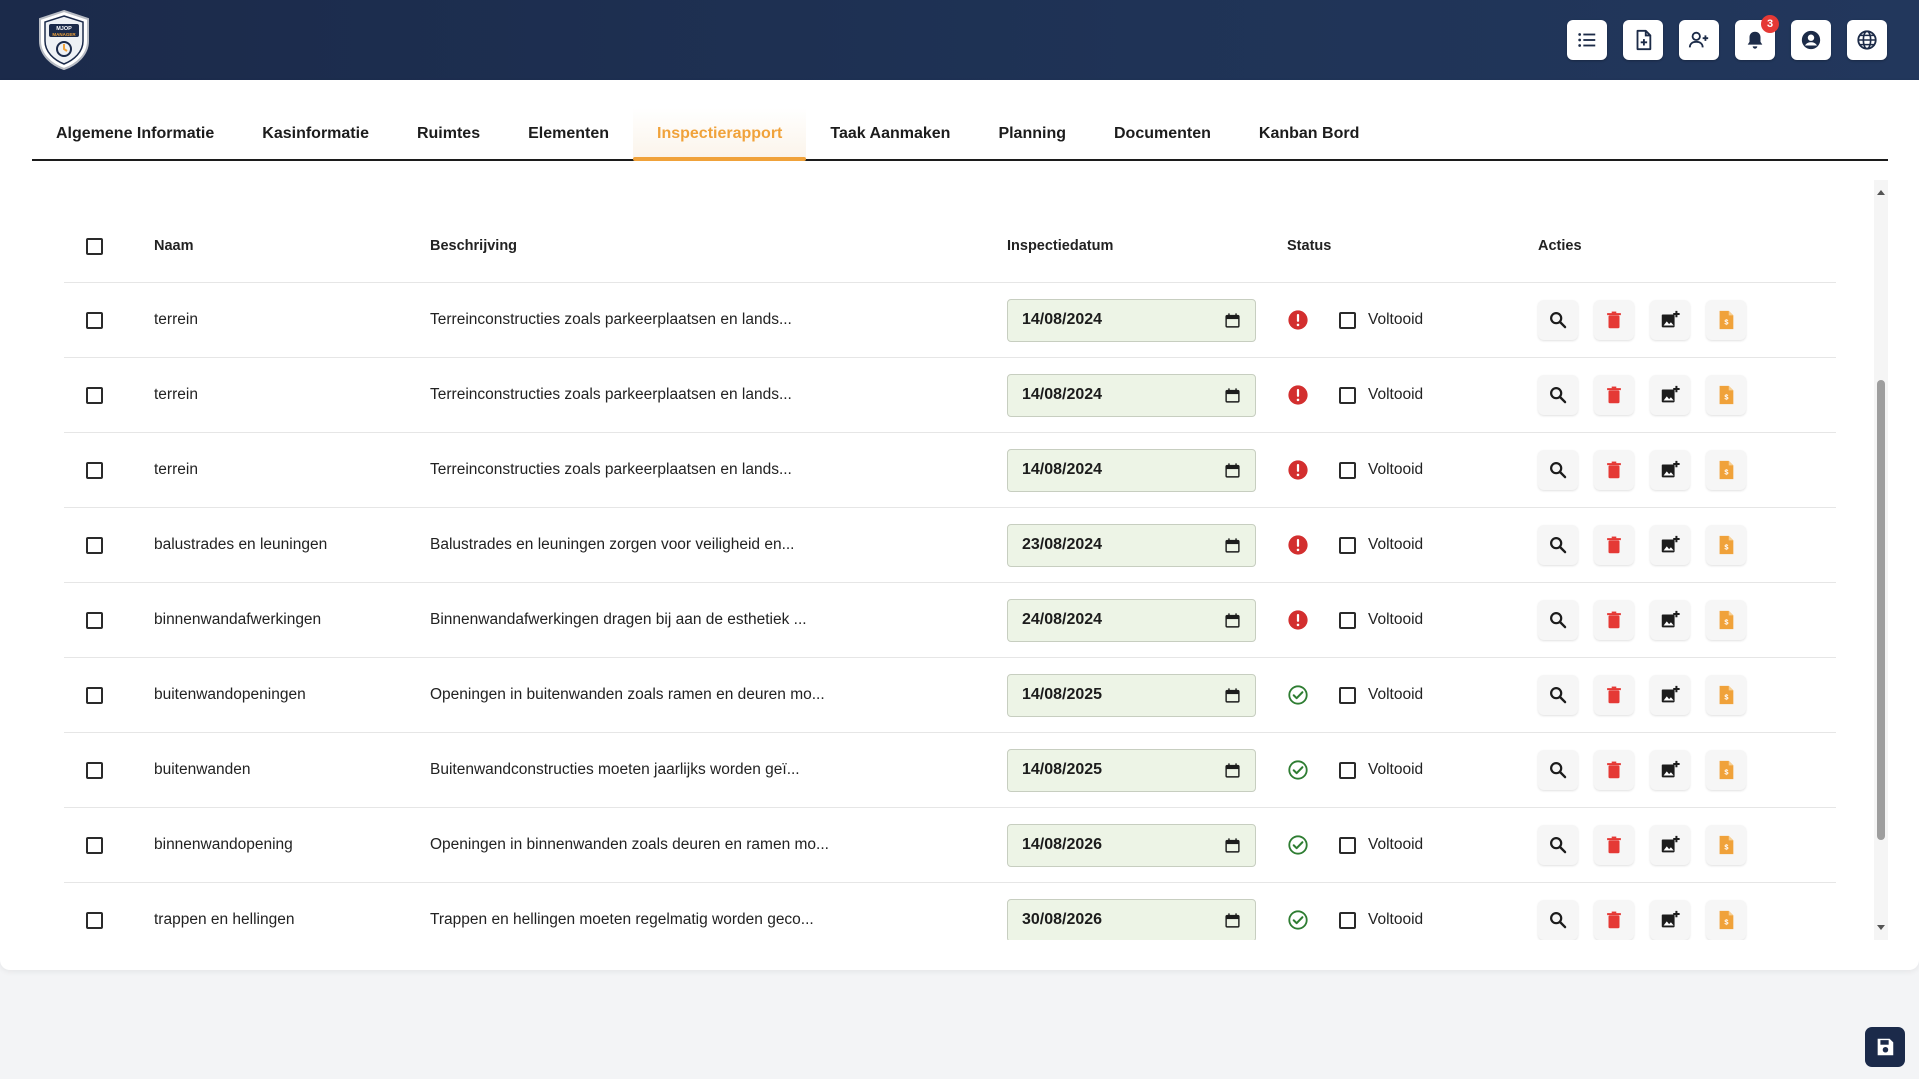 The width and height of the screenshot is (1919, 1079). I want to click on scroll-down-arrow, so click(1881, 927).